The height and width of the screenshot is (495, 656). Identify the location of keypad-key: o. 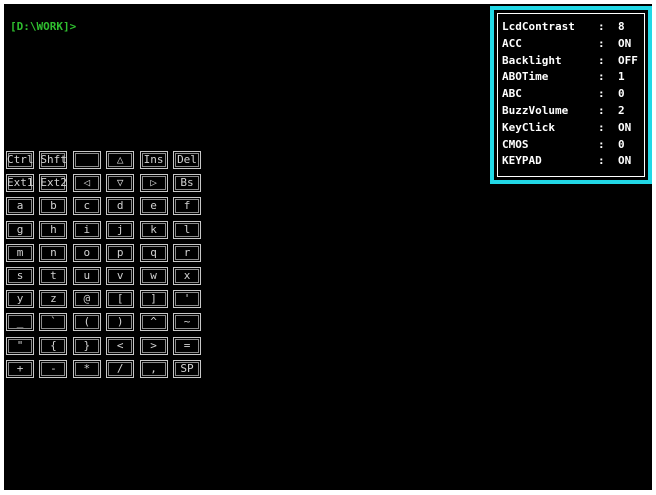
(86, 252).